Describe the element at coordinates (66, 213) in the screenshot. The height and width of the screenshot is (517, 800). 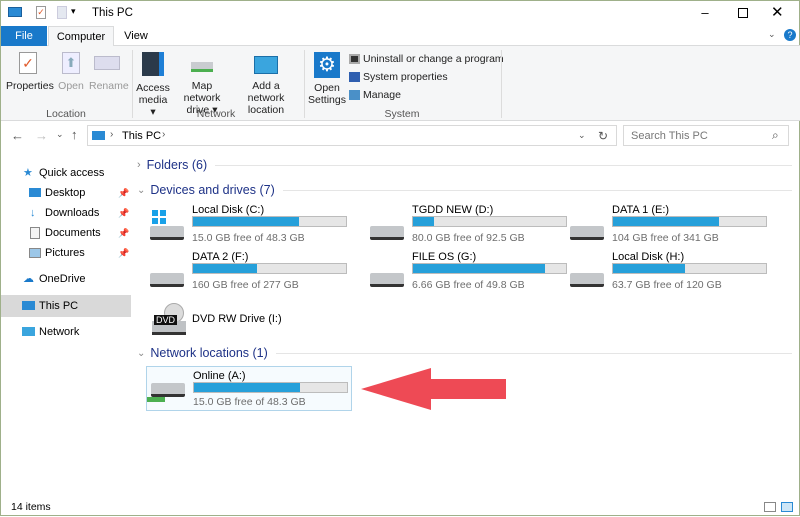
I see `nav-downloads: ↓ Downloads 📌` at that location.